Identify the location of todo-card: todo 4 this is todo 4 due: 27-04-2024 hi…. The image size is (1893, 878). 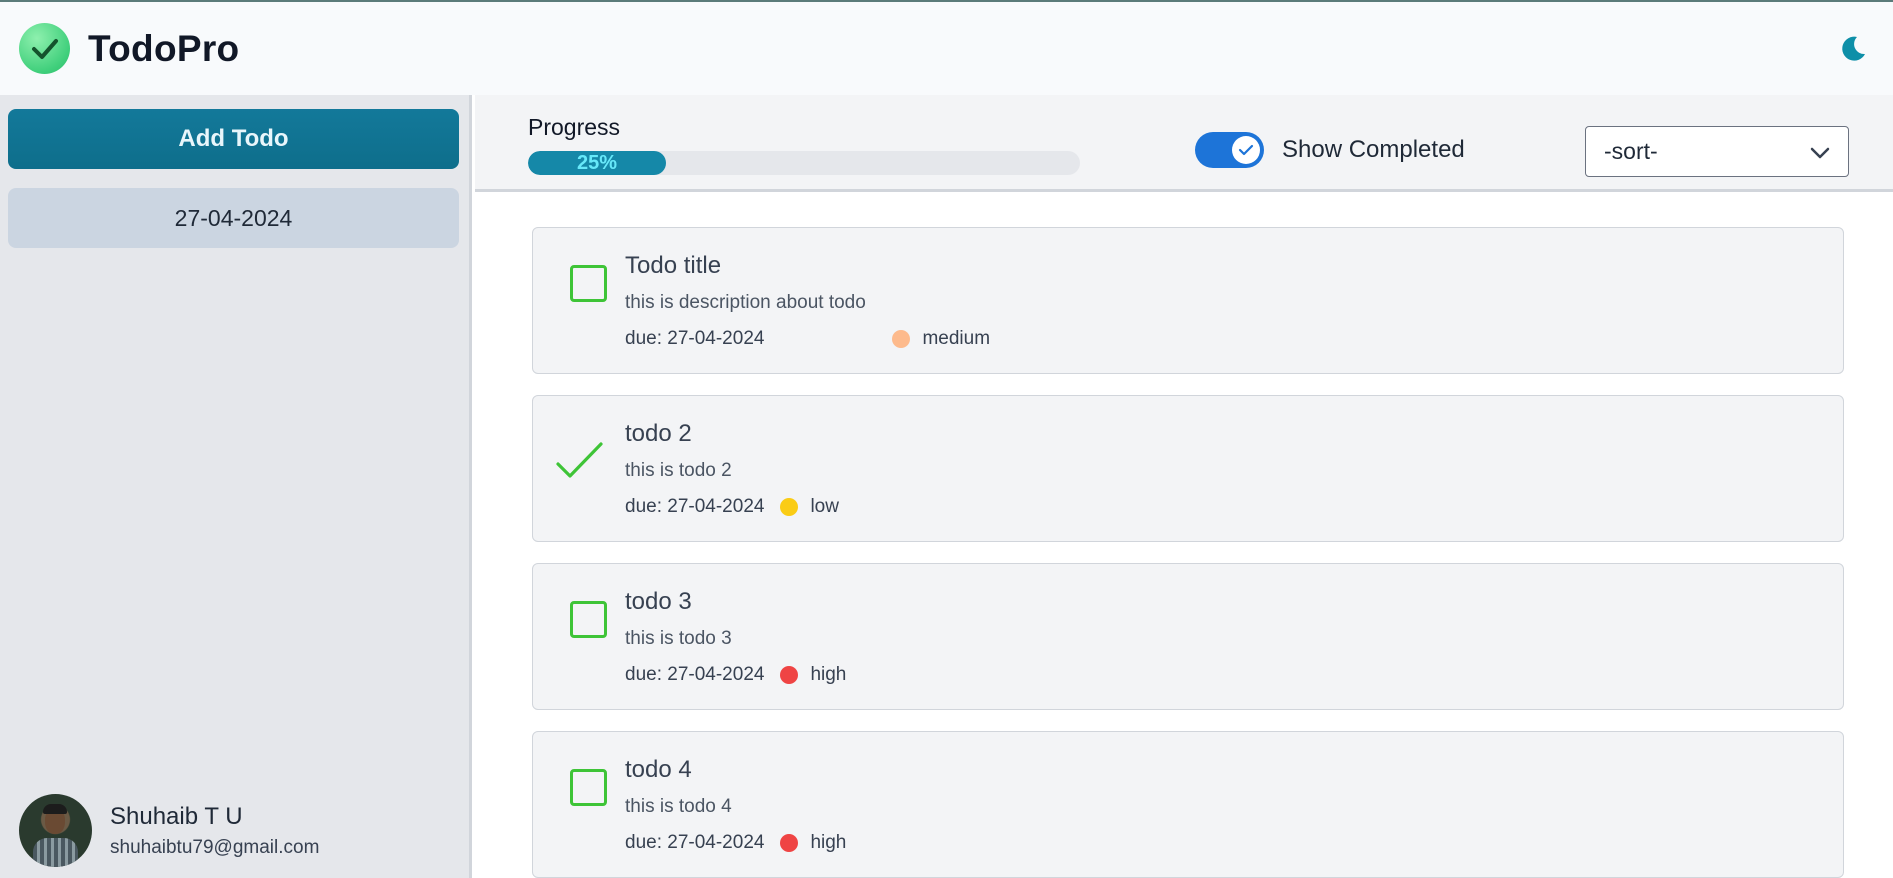
(1188, 804).